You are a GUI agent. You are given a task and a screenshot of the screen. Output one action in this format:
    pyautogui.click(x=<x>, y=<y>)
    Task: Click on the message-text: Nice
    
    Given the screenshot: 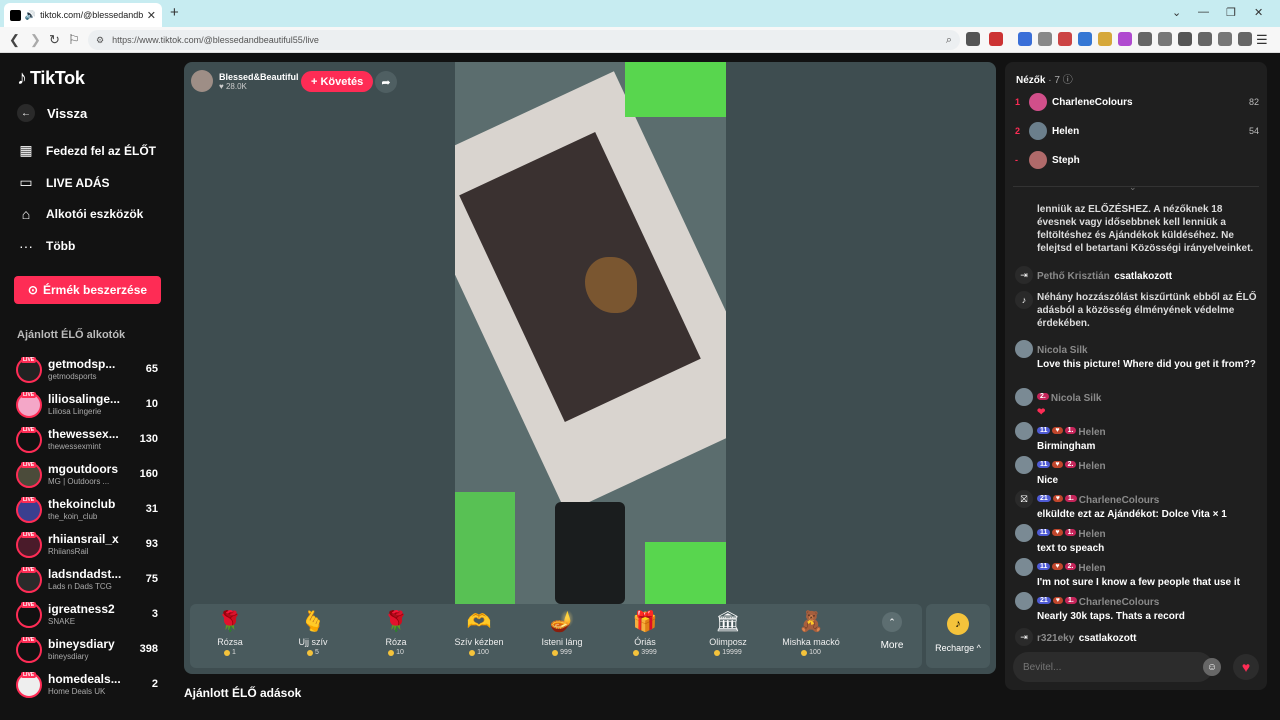 What is the action you would take?
    pyautogui.click(x=1048, y=480)
    